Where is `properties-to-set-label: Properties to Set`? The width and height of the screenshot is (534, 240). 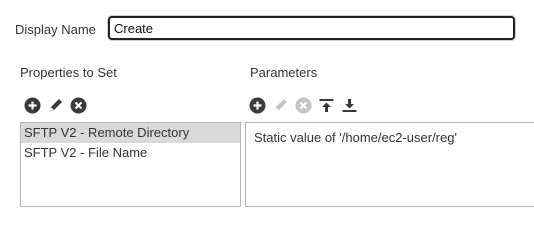
properties-to-set-label: Properties to Set is located at coordinates (68, 72).